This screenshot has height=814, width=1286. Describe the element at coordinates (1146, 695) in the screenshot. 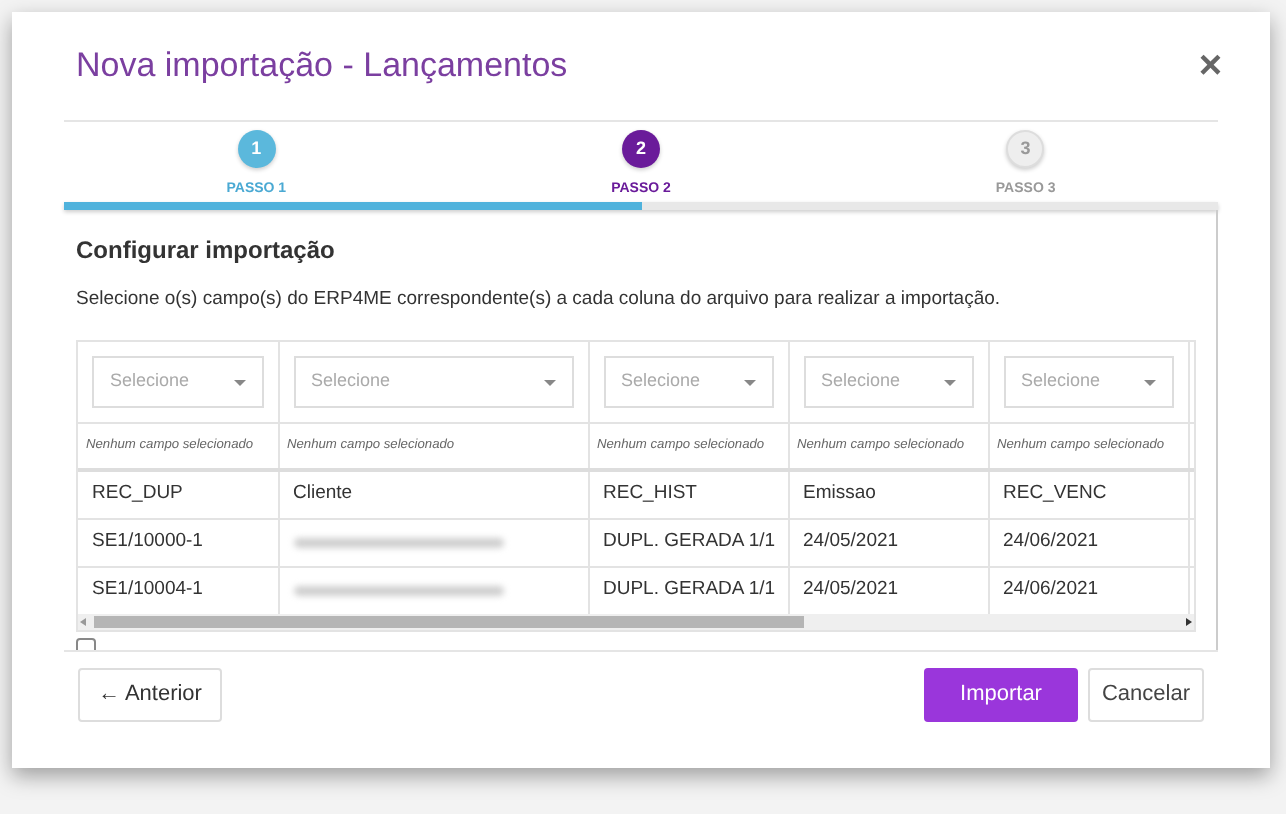

I see `cancel-button: Cancelar` at that location.